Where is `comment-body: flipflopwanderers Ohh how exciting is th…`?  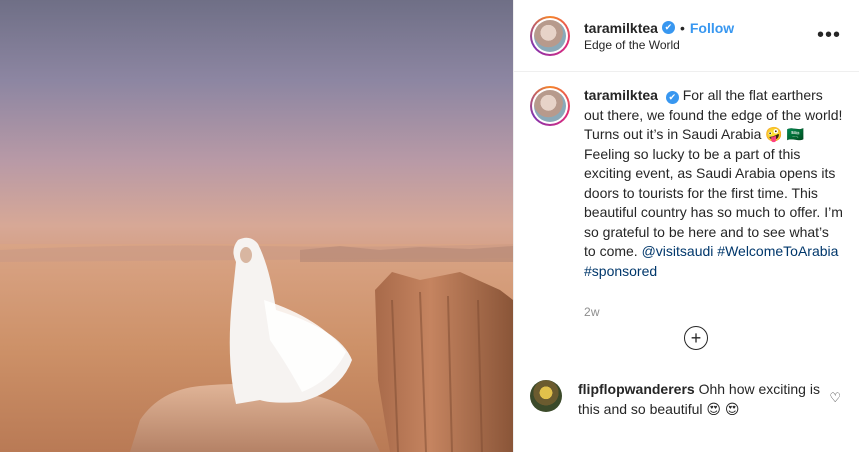 comment-body: flipflopwanderers Ohh how exciting is th… is located at coordinates (702, 399).